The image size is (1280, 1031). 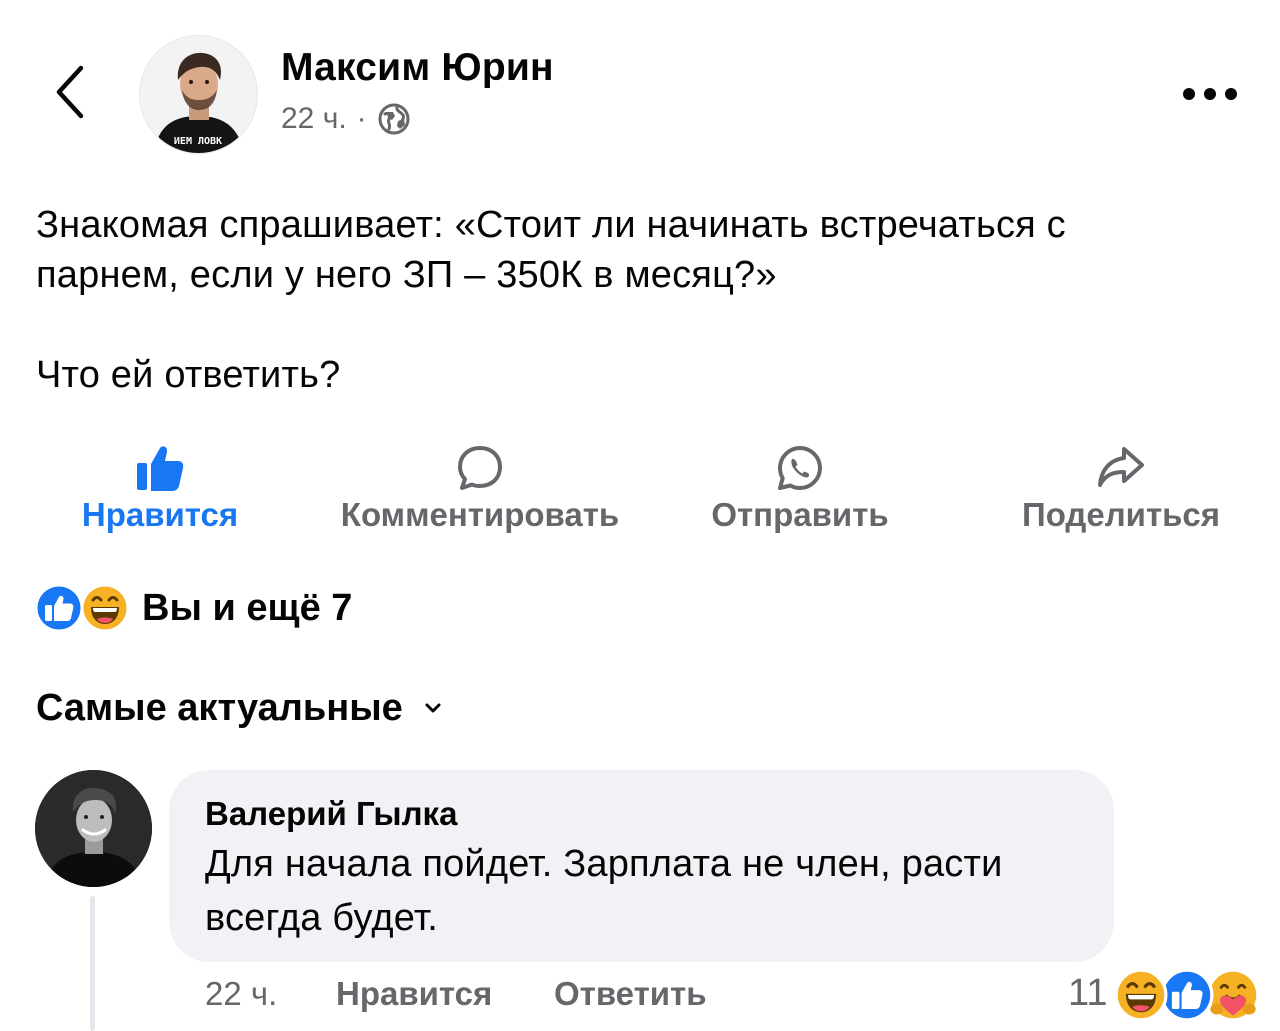 I want to click on reactions-summary-text: Вы и ещё 7, so click(x=247, y=607).